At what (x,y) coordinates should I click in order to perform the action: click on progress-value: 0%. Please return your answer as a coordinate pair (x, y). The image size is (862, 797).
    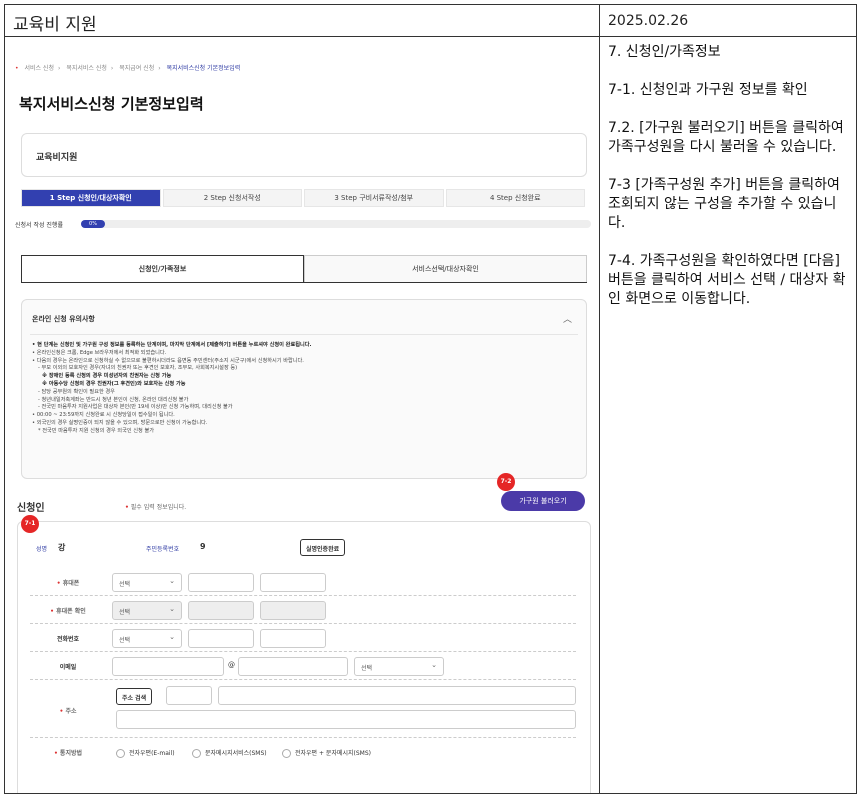
    Looking at the image, I should click on (93, 224).